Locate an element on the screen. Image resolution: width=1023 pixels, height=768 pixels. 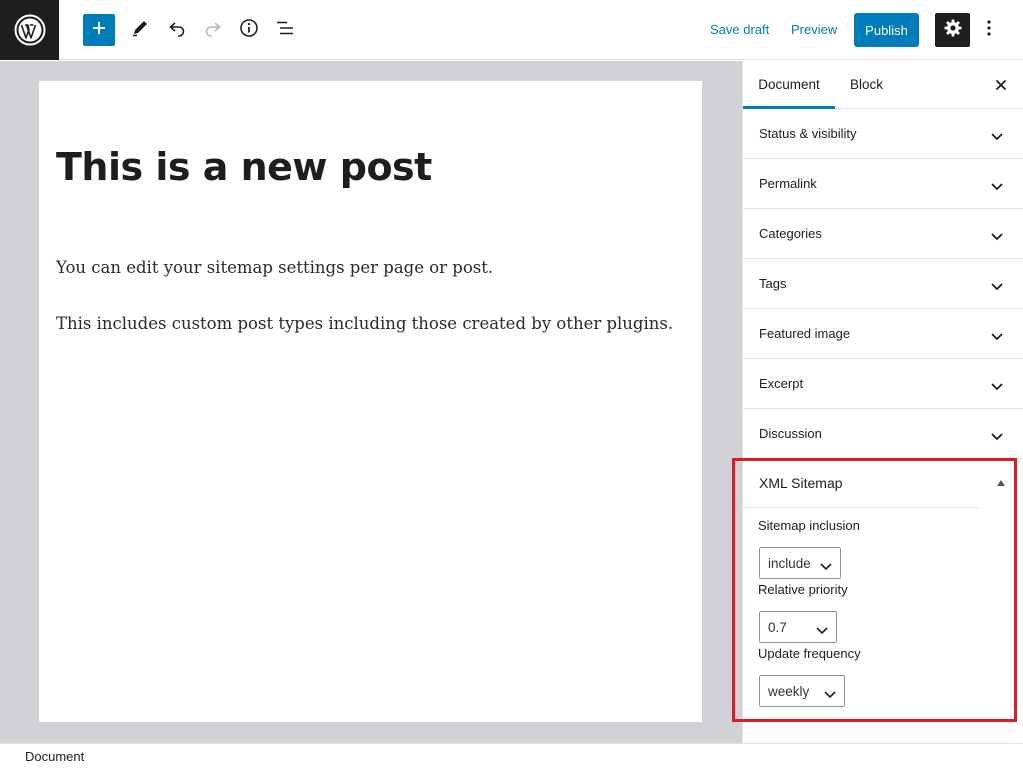
panel-label: Discussion is located at coordinates (790, 433).